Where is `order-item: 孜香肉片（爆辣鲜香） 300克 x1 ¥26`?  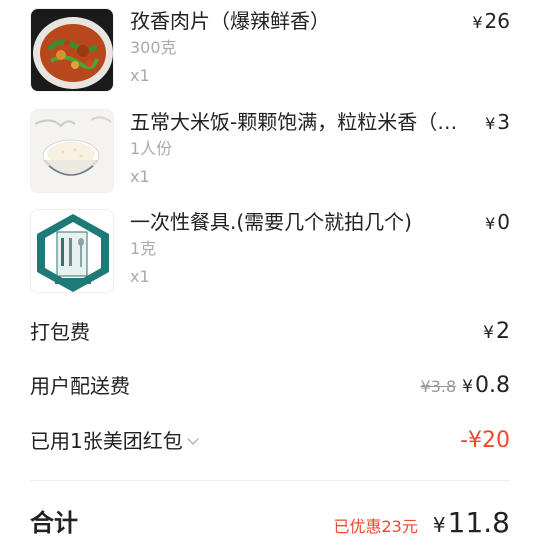 order-item: 孜香肉片（爆辣鲜香） 300克 x1 ¥26 is located at coordinates (270, 53).